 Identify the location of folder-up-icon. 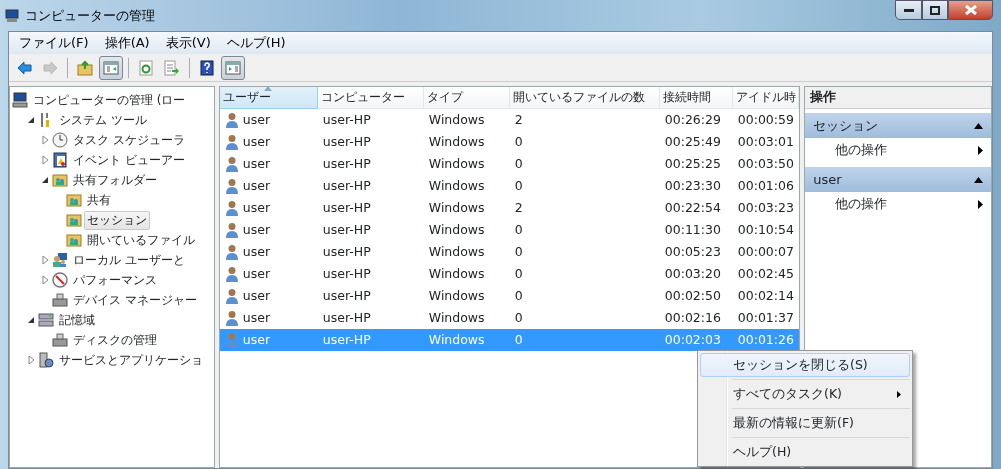
(85, 67).